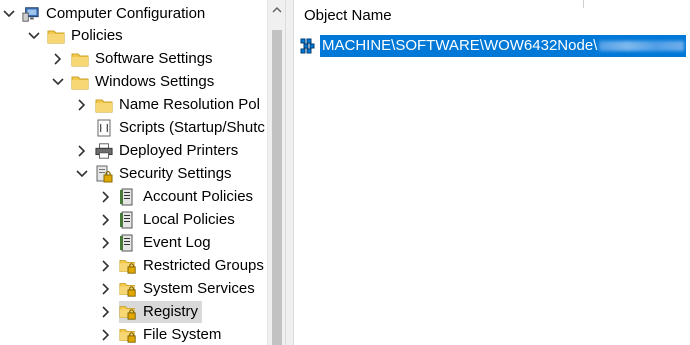 The width and height of the screenshot is (690, 345). Describe the element at coordinates (126, 13) in the screenshot. I see `tree-item-label: Computer Configuration` at that location.